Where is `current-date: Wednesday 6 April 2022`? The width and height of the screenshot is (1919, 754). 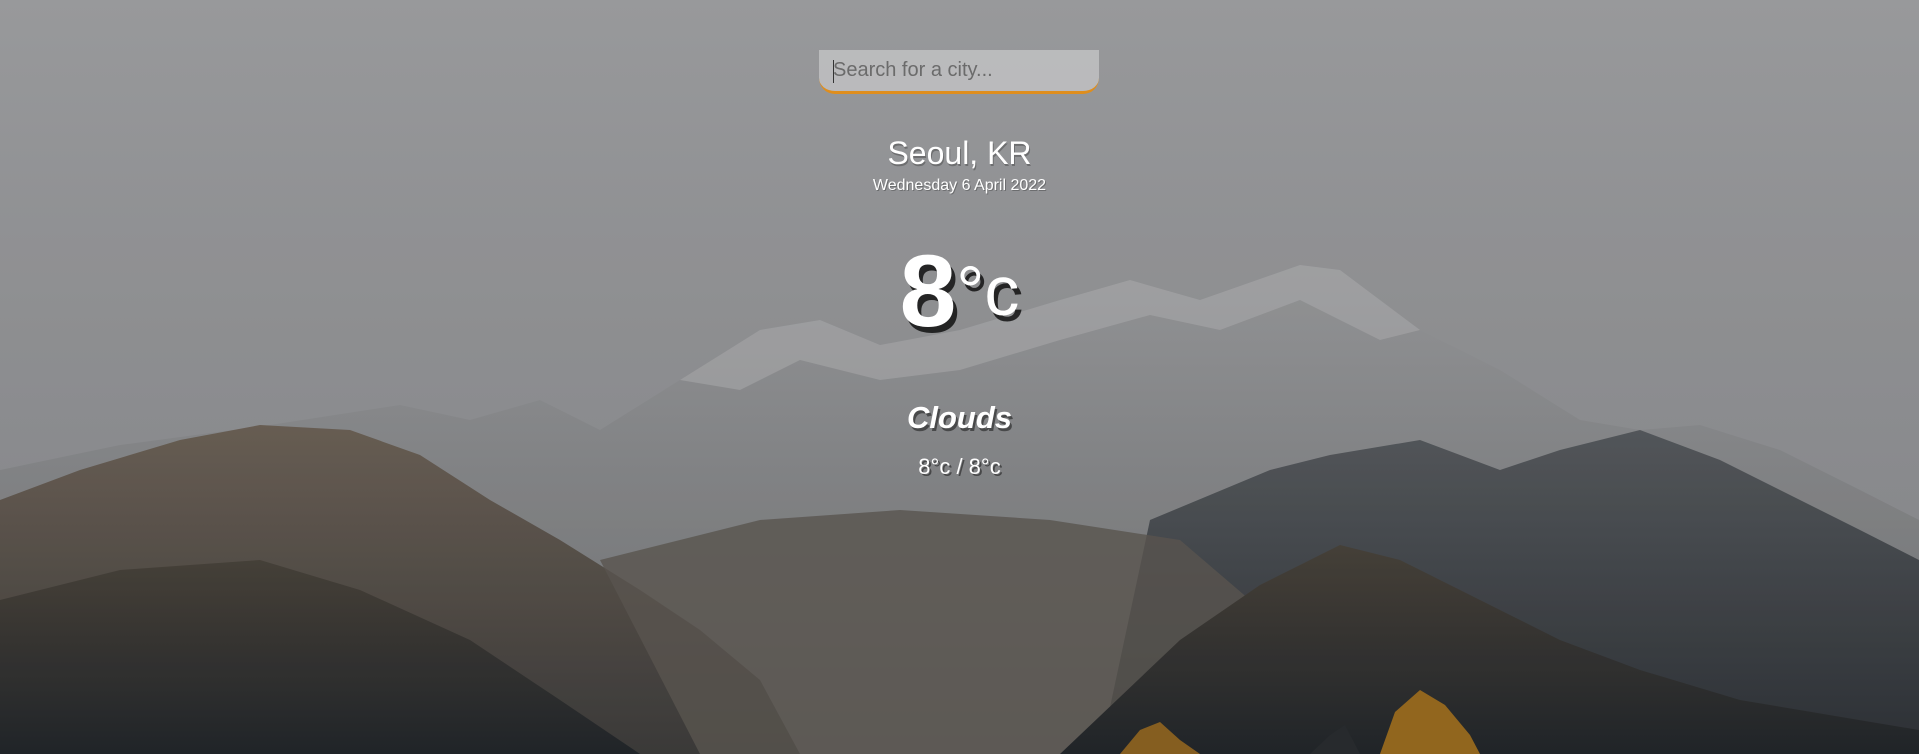 current-date: Wednesday 6 April 2022 is located at coordinates (959, 185).